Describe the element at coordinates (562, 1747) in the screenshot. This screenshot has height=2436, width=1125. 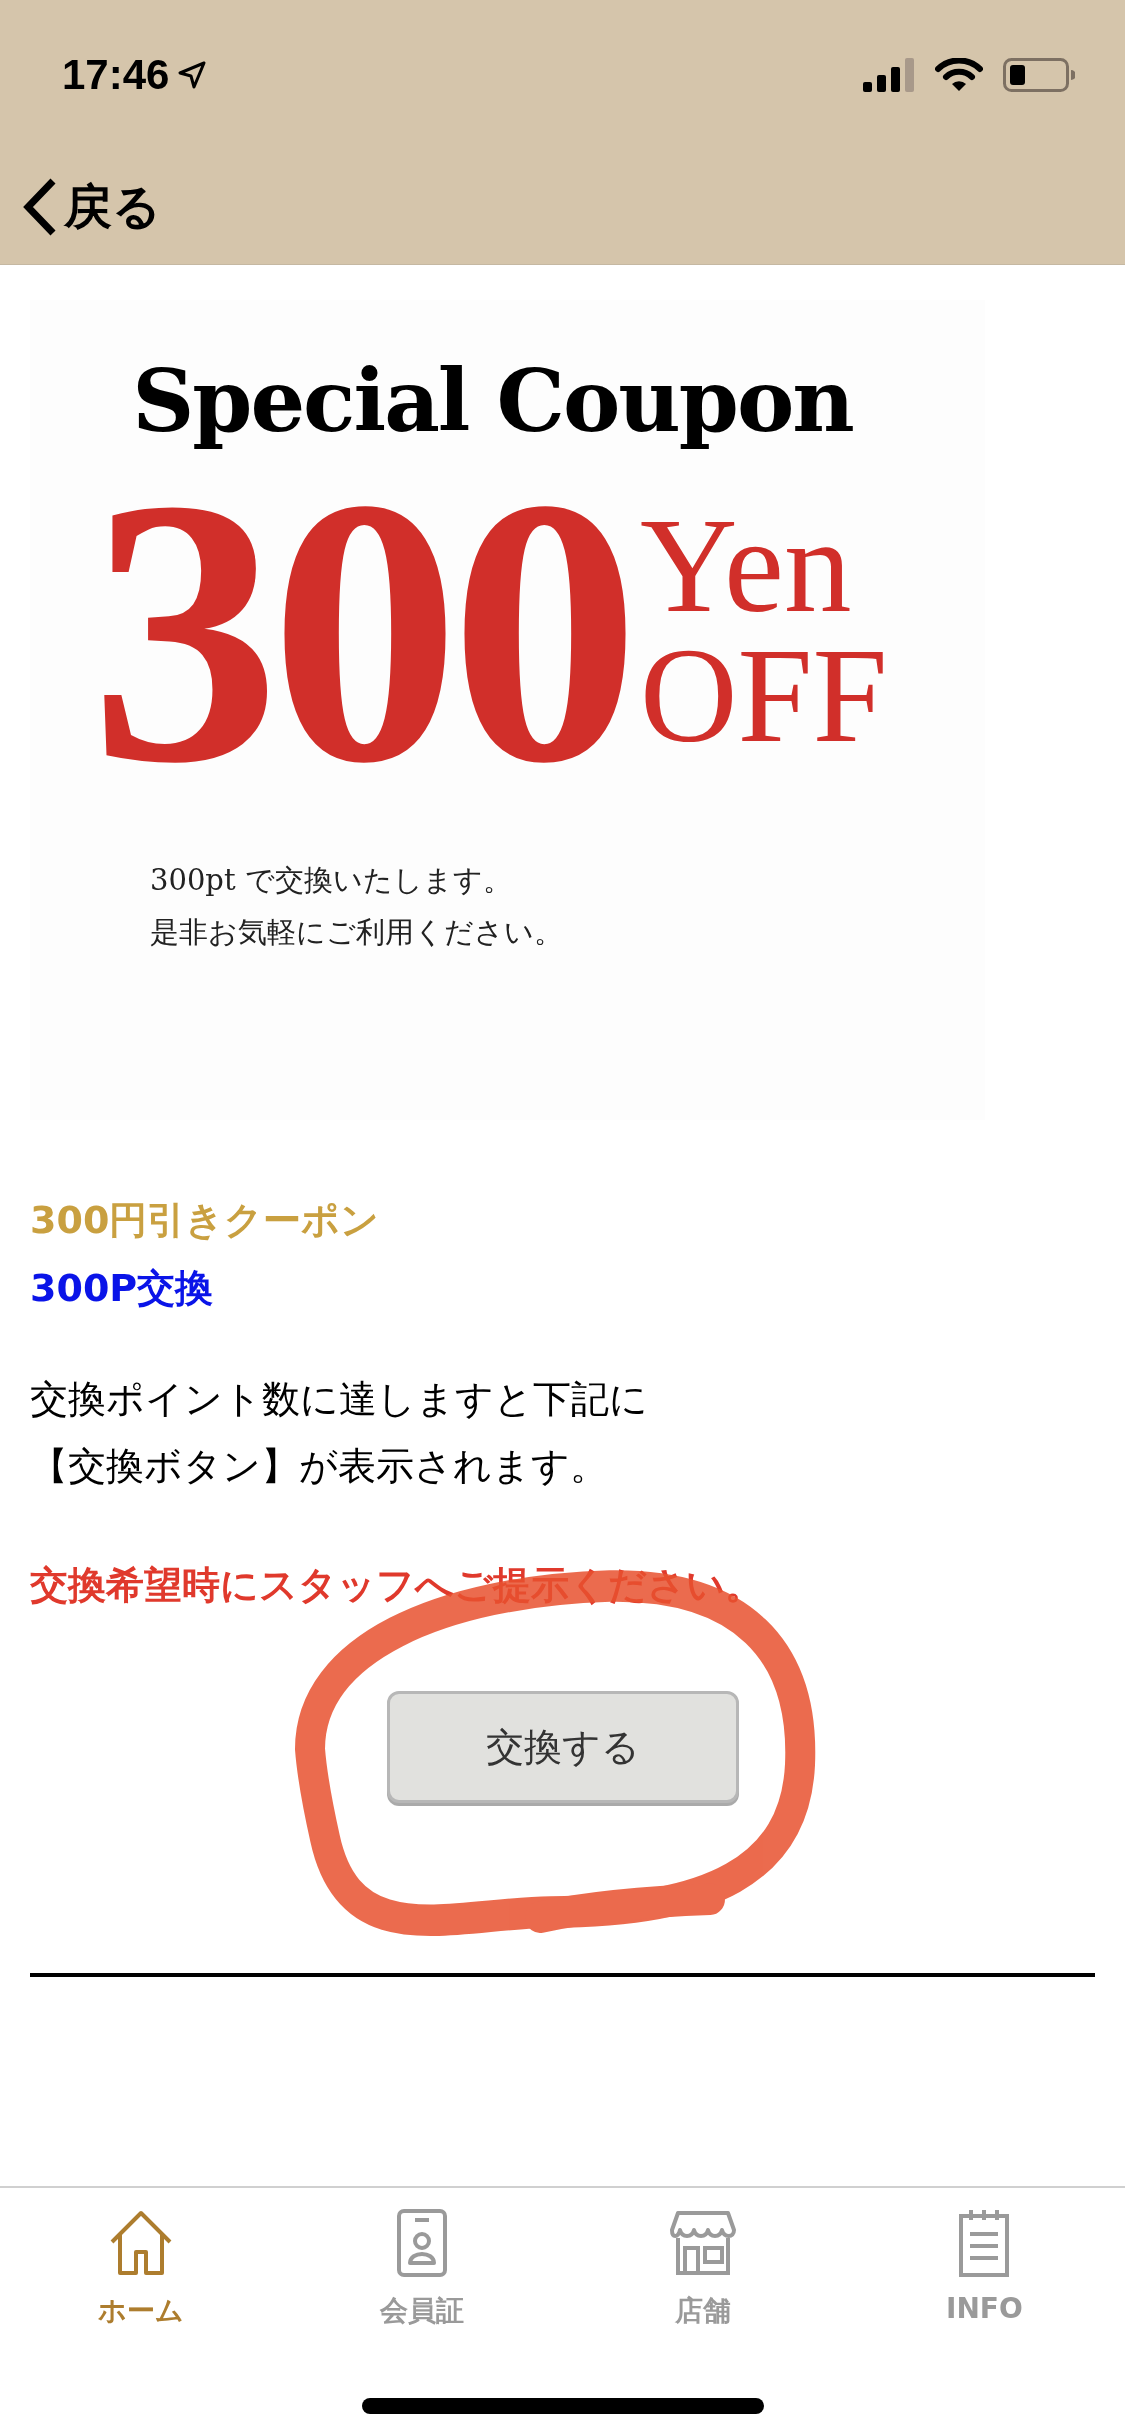
I see `exchange-button: 交換する` at that location.